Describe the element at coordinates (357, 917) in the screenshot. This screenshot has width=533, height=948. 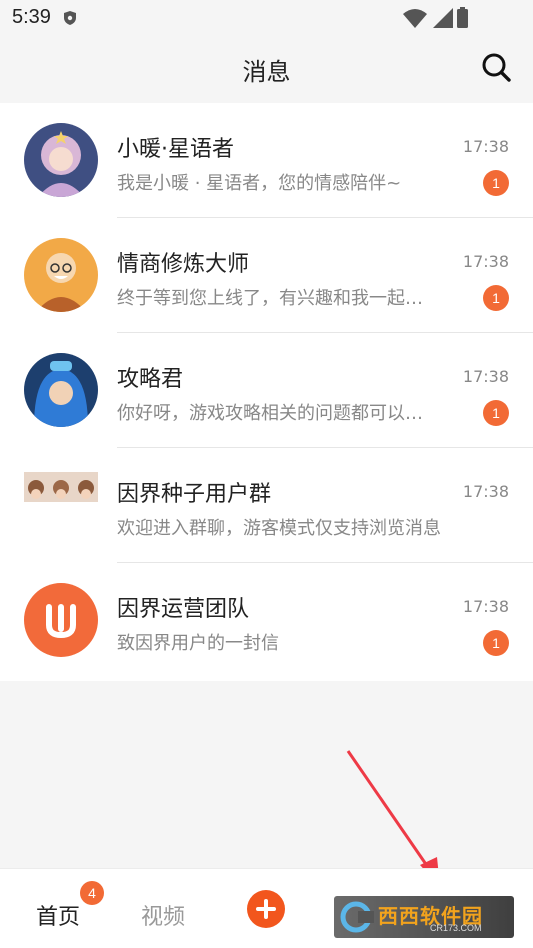
I see `watermark-logo` at that location.